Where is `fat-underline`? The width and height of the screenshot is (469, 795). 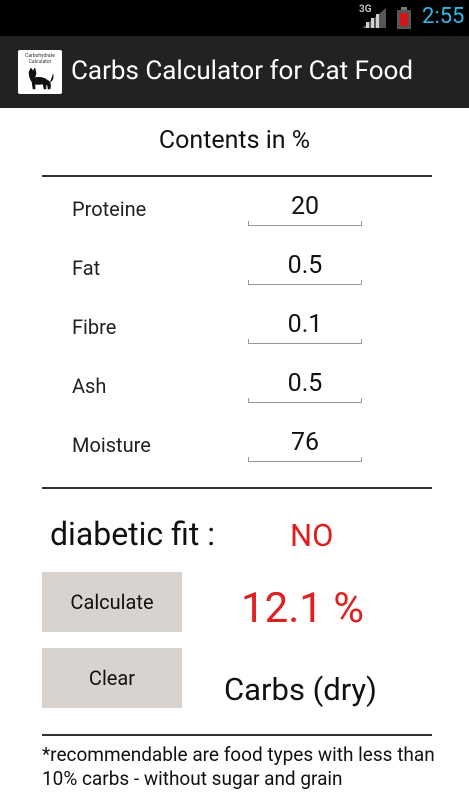 fat-underline is located at coordinates (305, 282).